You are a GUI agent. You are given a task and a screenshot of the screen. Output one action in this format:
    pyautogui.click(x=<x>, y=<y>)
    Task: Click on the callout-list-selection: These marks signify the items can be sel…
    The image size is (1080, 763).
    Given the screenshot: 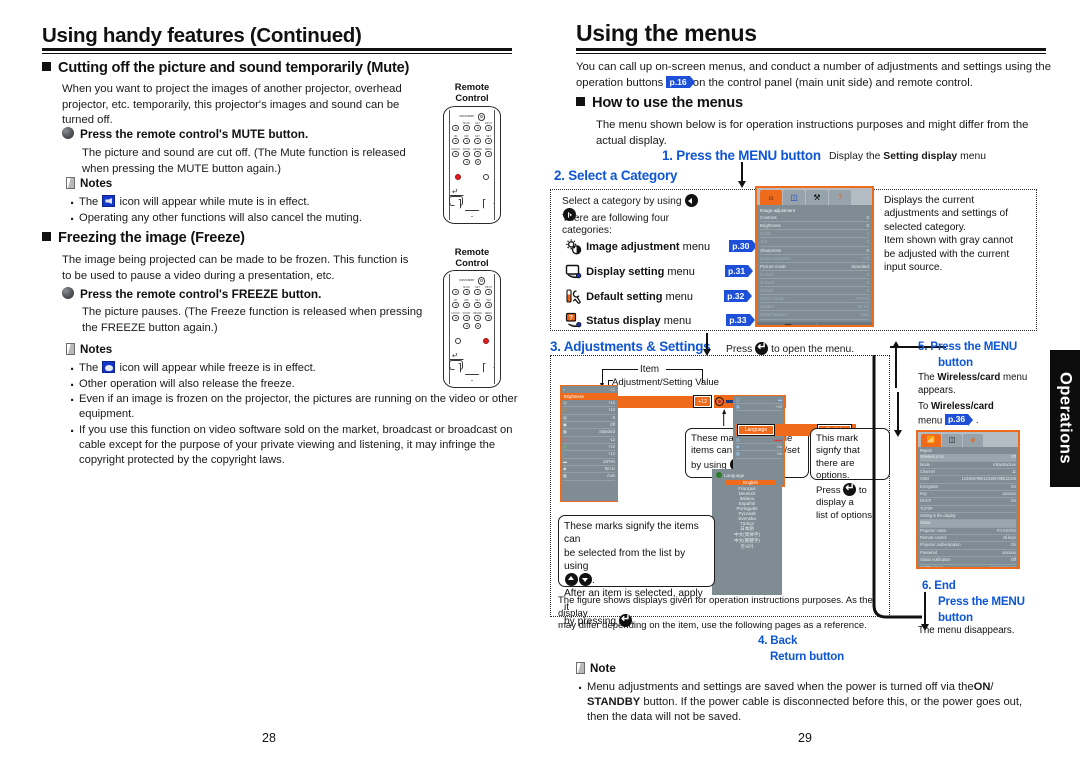 What is the action you would take?
    pyautogui.click(x=636, y=571)
    